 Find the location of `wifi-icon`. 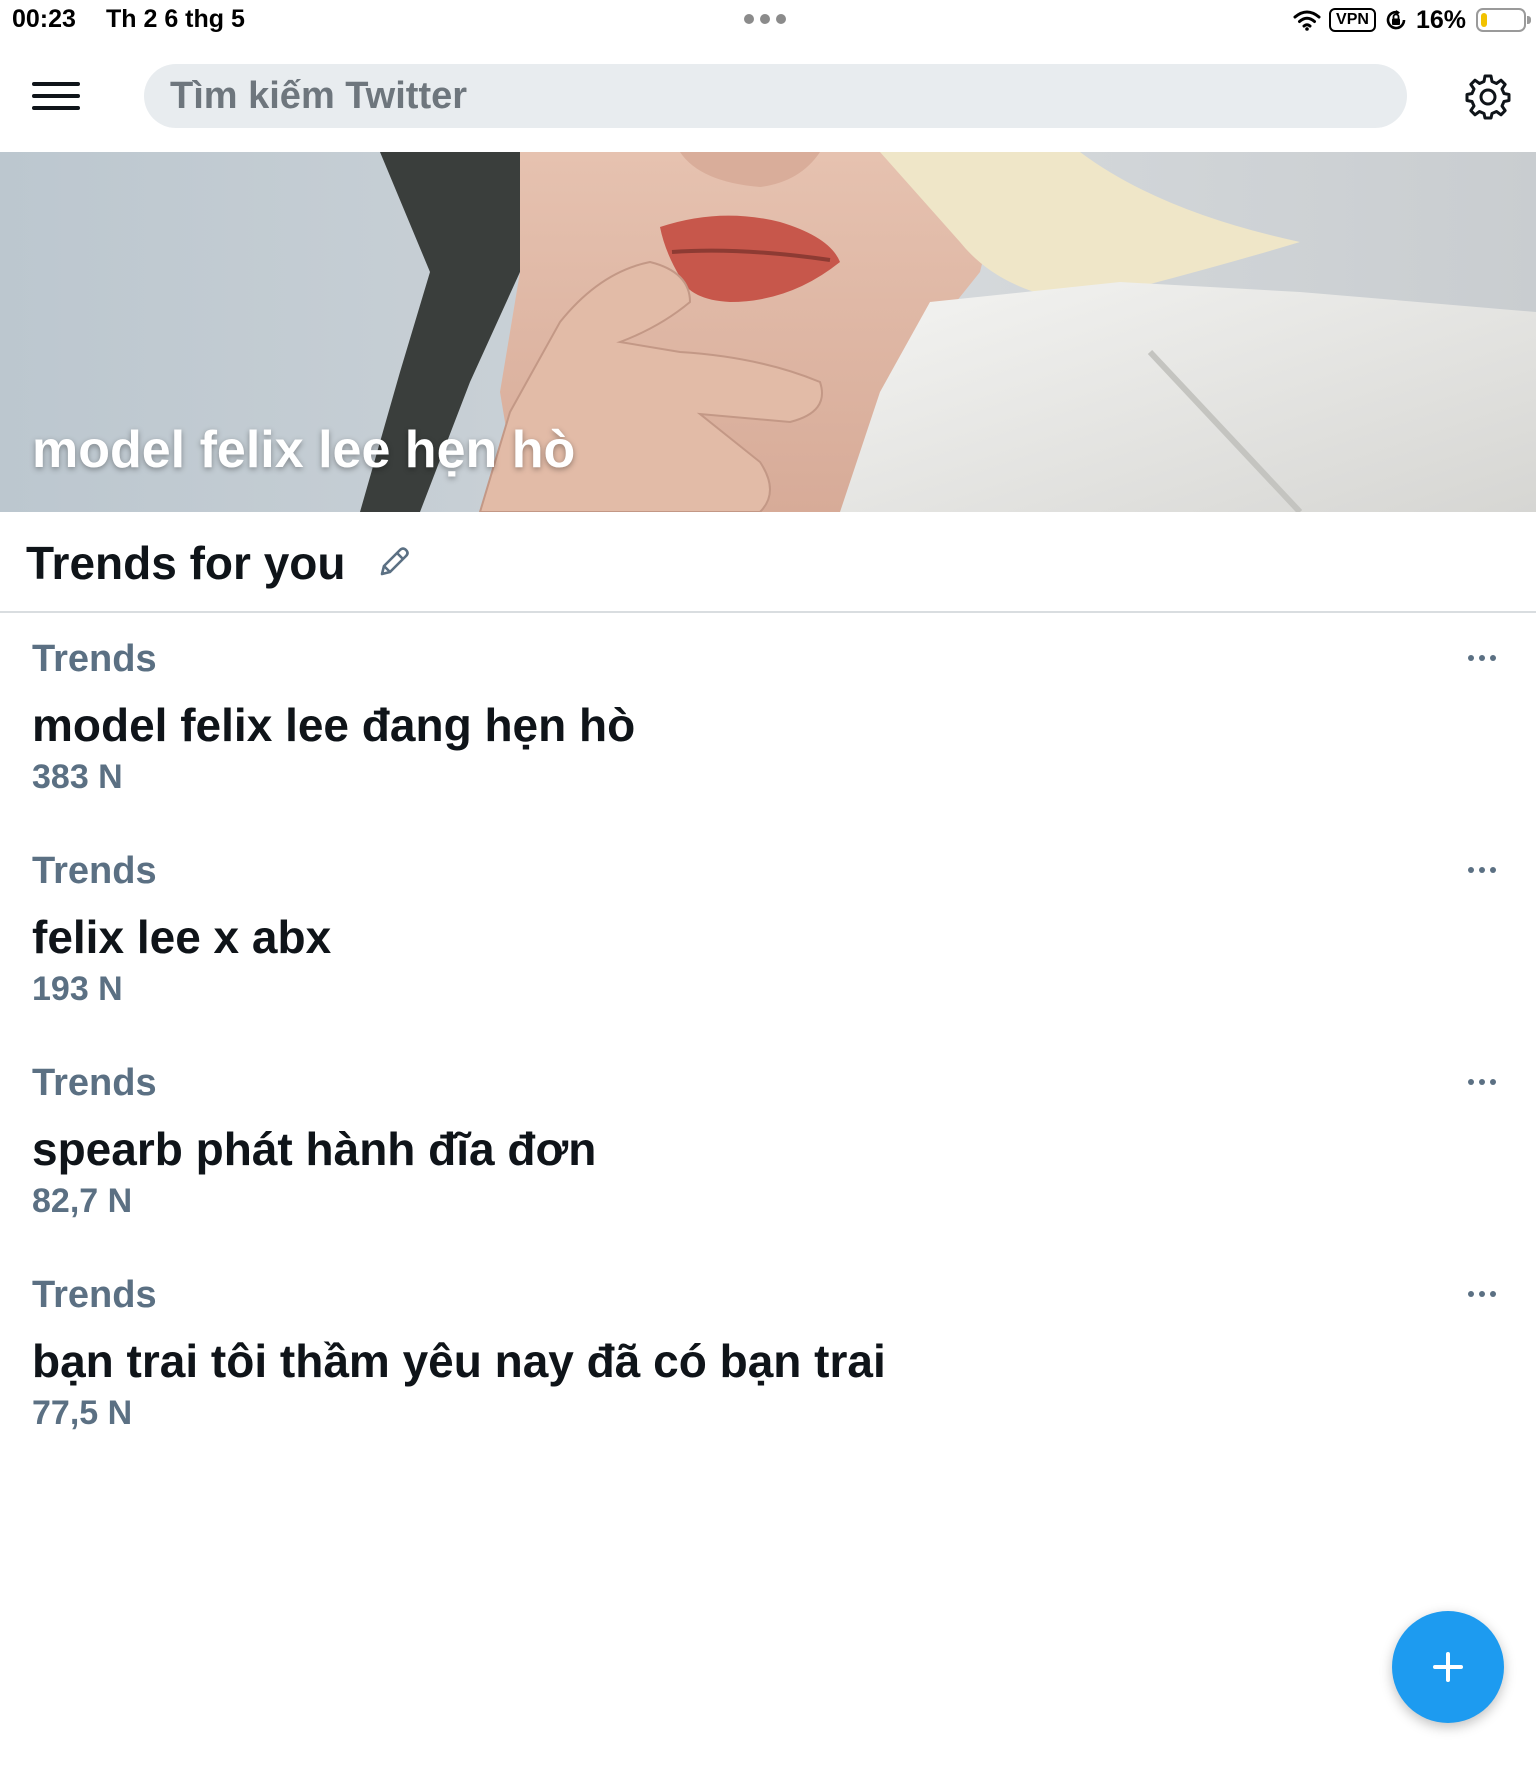

wifi-icon is located at coordinates (1307, 20).